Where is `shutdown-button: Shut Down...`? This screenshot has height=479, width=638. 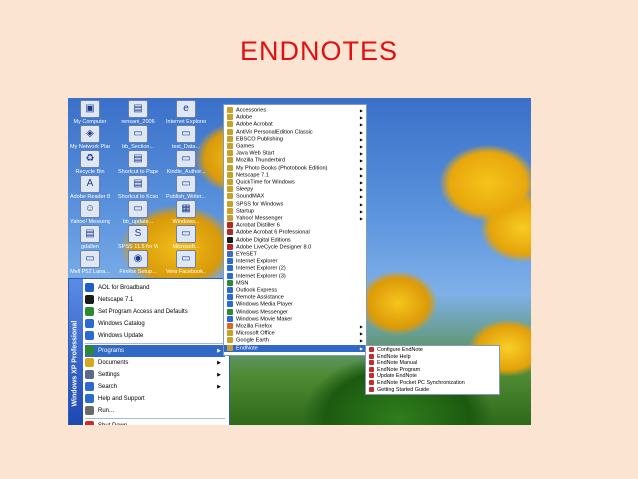 shutdown-button: Shut Down... is located at coordinates (155, 422).